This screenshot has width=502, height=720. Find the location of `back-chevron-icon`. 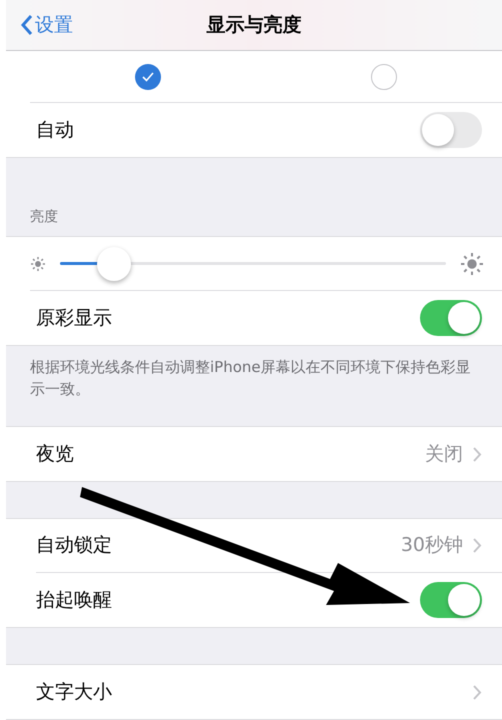

back-chevron-icon is located at coordinates (26, 25).